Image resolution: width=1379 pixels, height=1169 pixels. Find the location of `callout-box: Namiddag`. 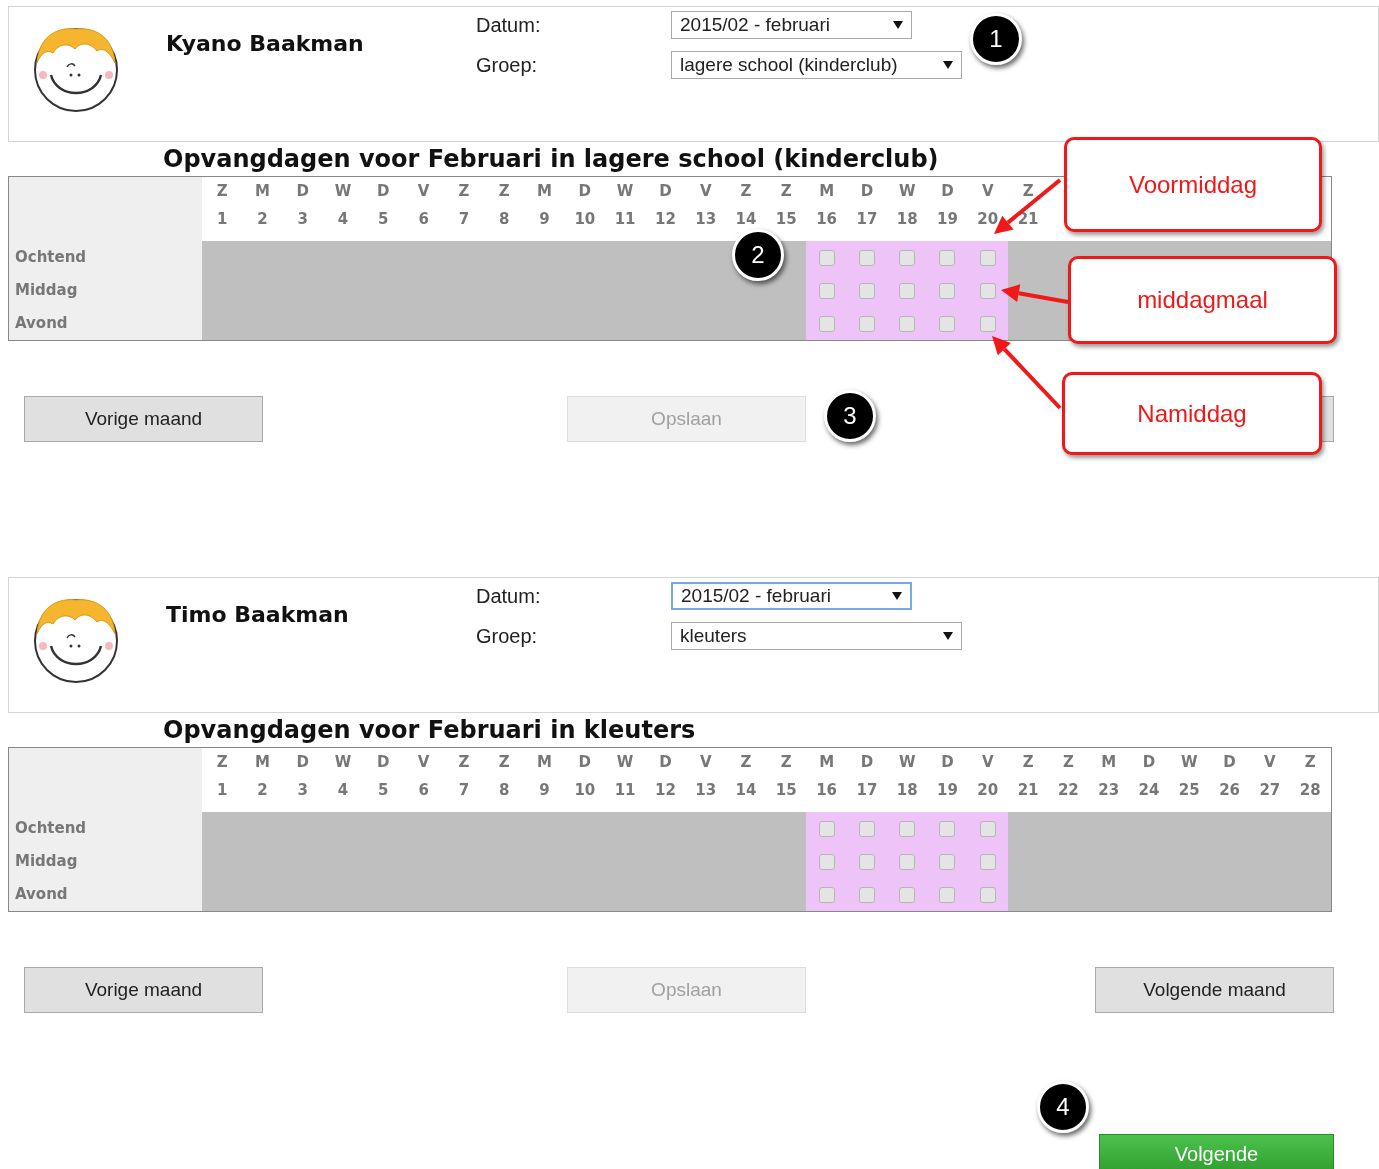

callout-box: Namiddag is located at coordinates (1192, 413).